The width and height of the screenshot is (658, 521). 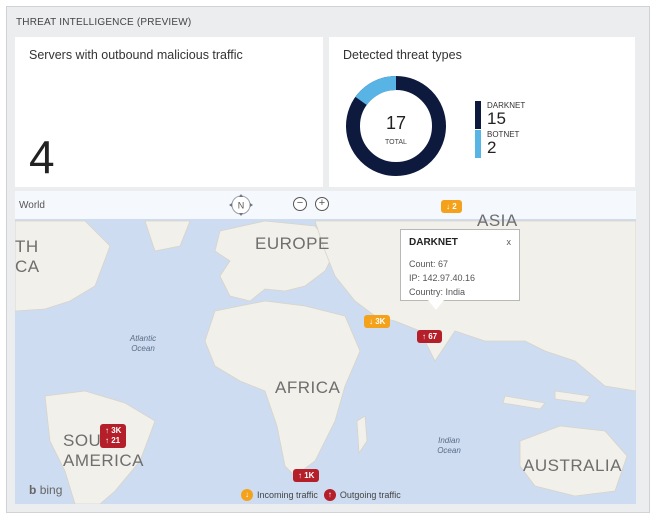 I want to click on donut-total: 17, so click(x=396, y=123).